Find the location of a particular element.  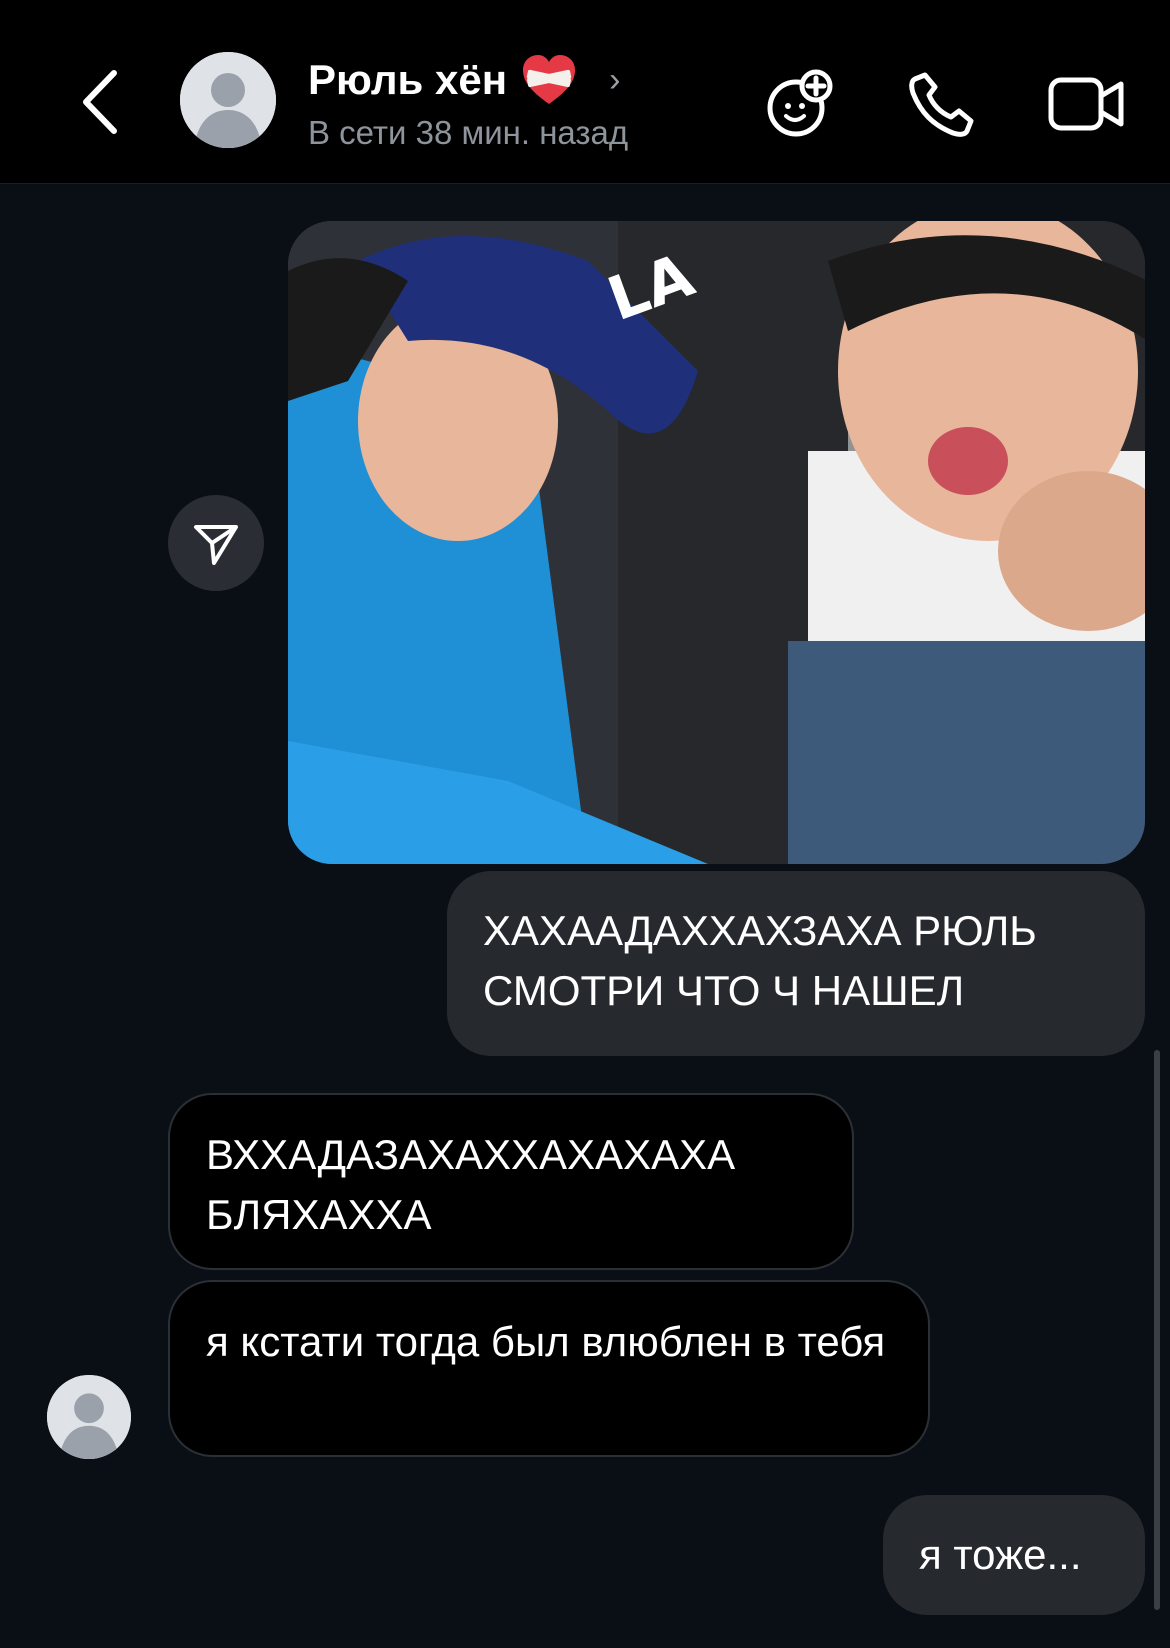

scrollbar is located at coordinates (1157, 1330).